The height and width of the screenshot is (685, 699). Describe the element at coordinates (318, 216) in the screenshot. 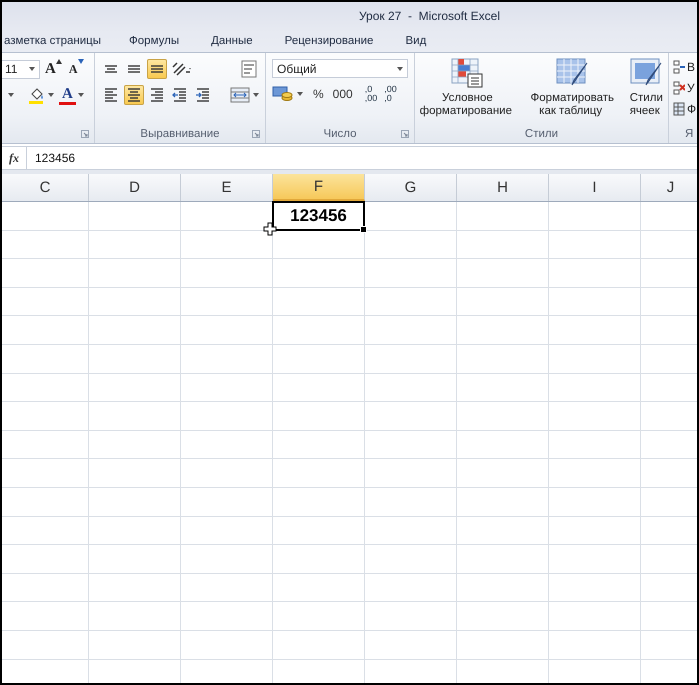

I see `active-cell: 123456` at that location.